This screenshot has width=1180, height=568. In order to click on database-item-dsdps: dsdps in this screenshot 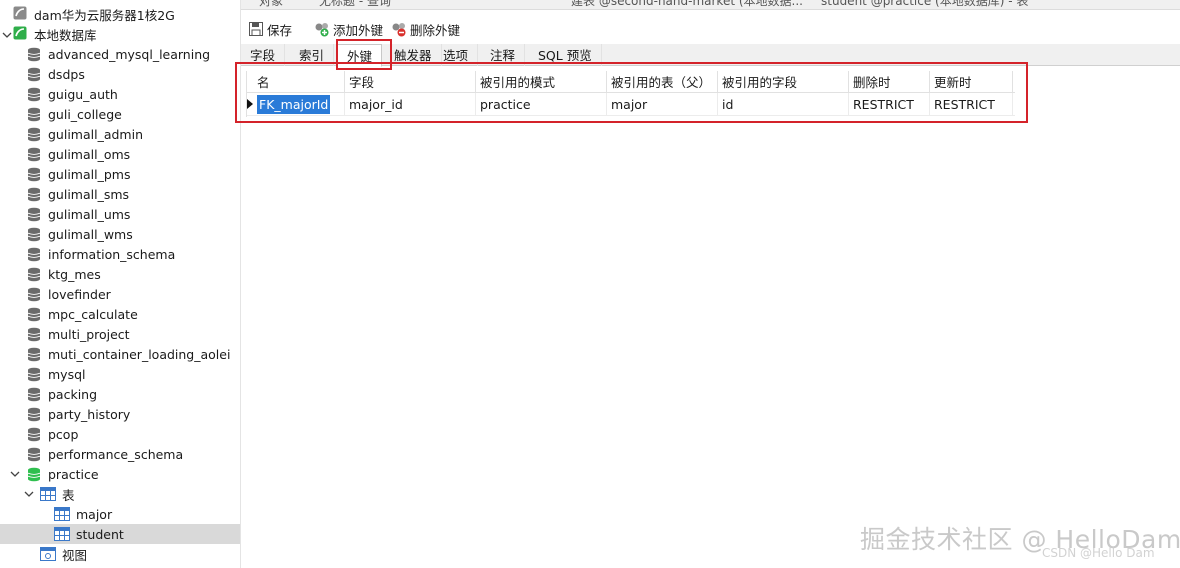, I will do `click(120, 74)`.